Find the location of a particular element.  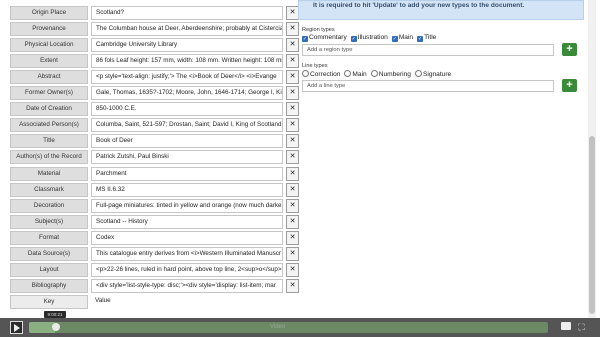

metadata-value: Codex is located at coordinates (187, 237).